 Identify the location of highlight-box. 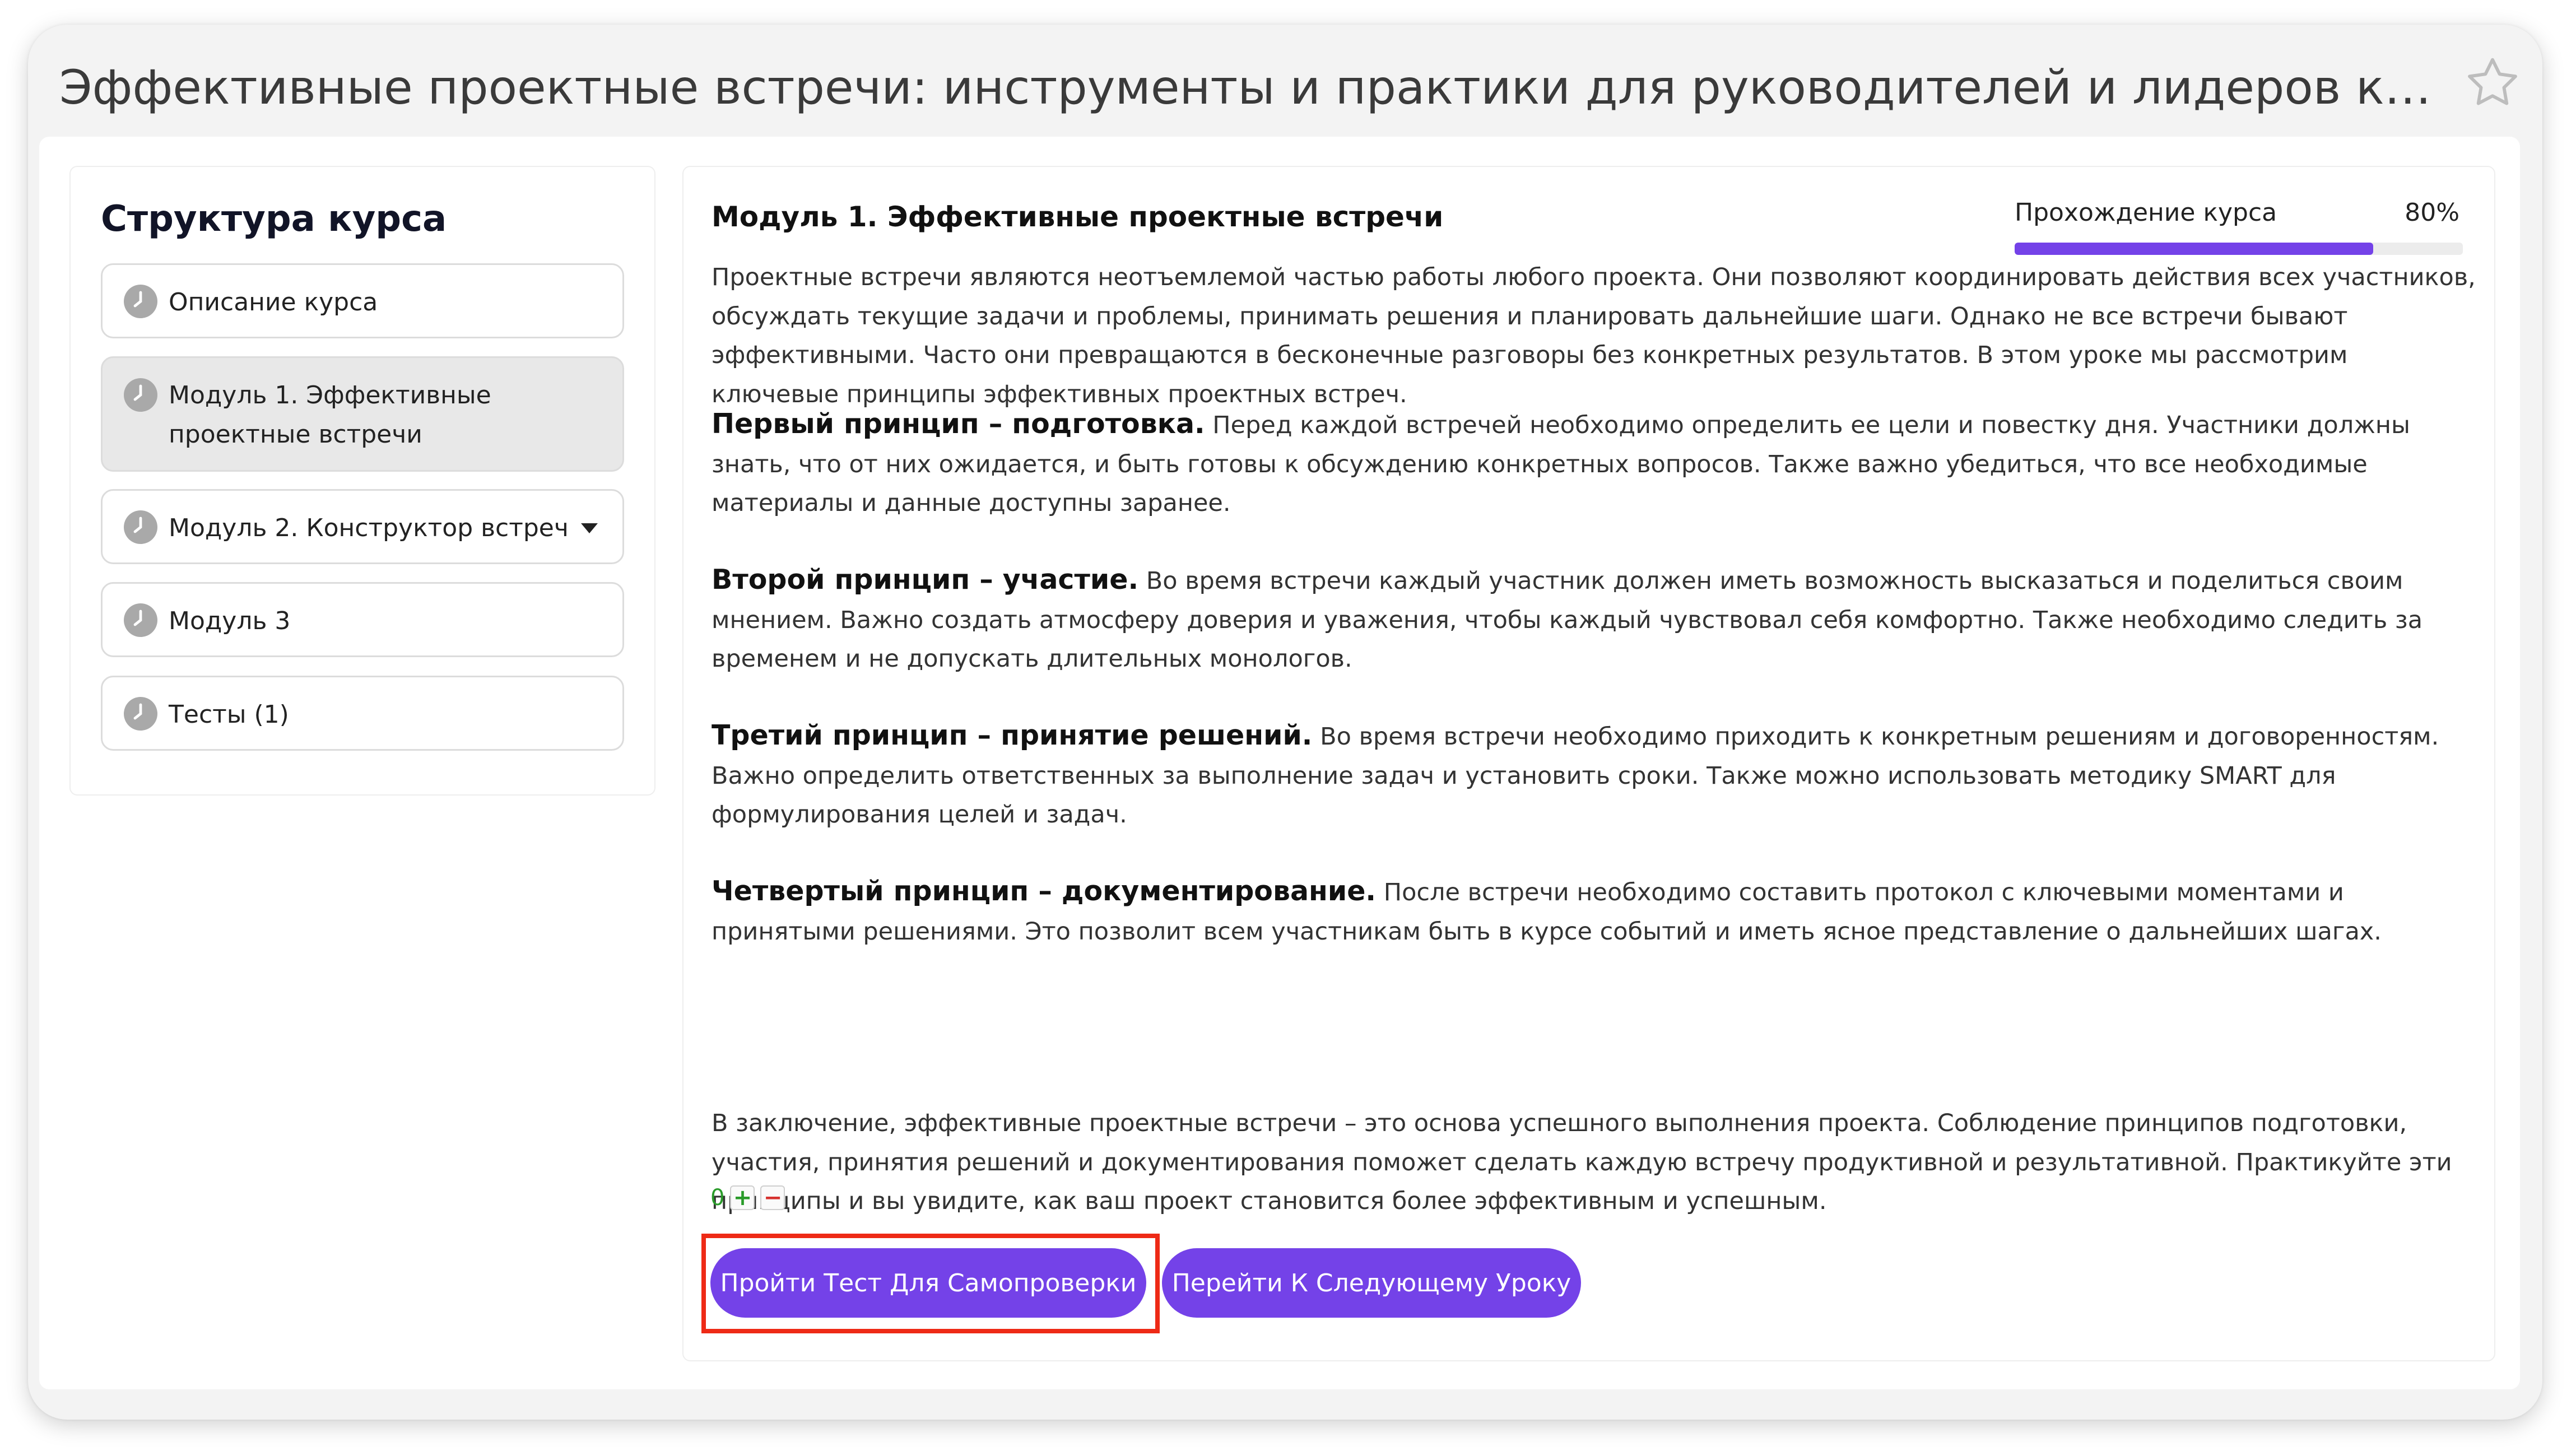
(930, 1283).